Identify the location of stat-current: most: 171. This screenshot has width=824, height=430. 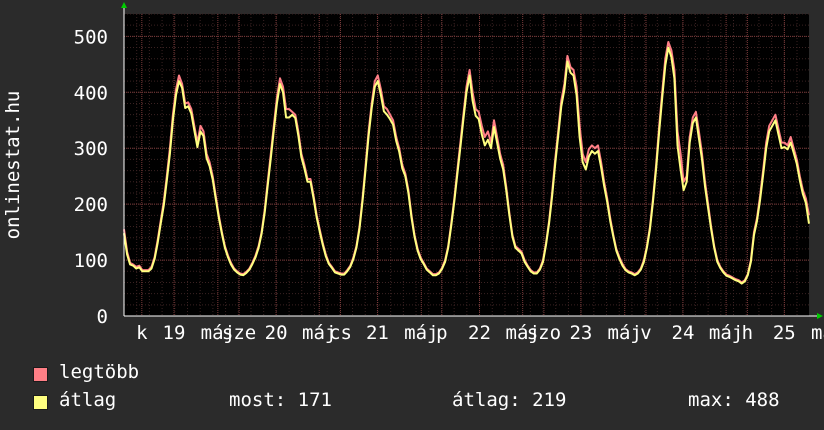
(280, 400).